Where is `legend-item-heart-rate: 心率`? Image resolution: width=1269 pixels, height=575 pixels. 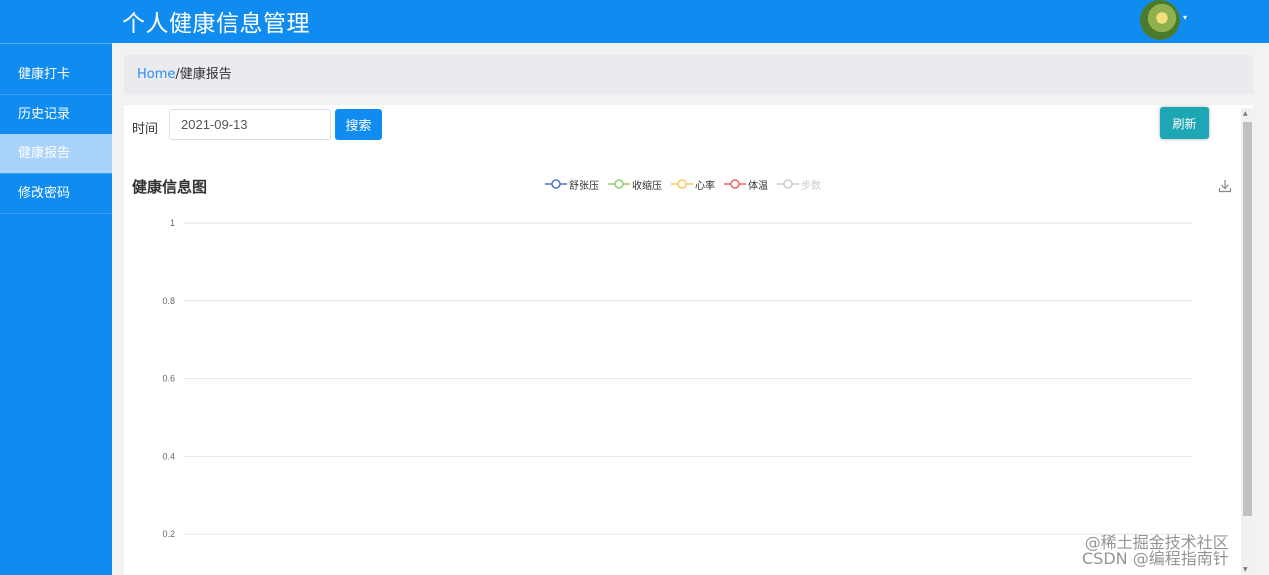 legend-item-heart-rate: 心率 is located at coordinates (693, 184).